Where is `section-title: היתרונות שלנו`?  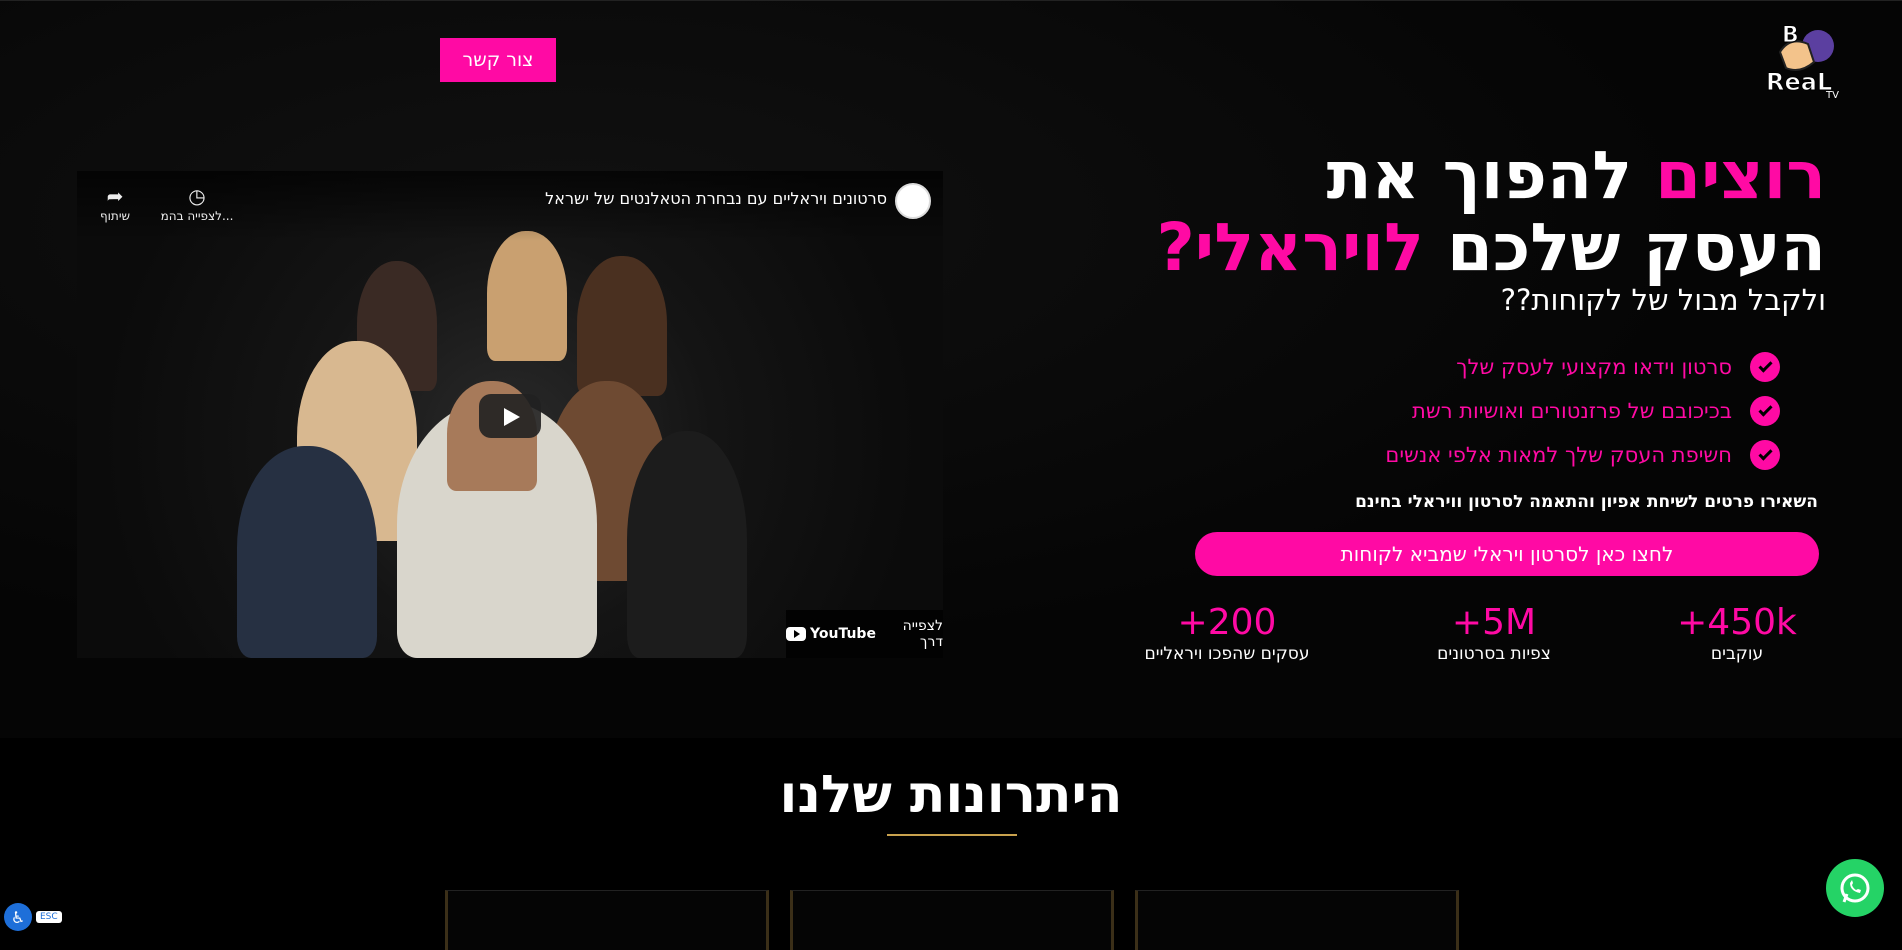
section-title: היתרונות שלנו is located at coordinates (951, 795).